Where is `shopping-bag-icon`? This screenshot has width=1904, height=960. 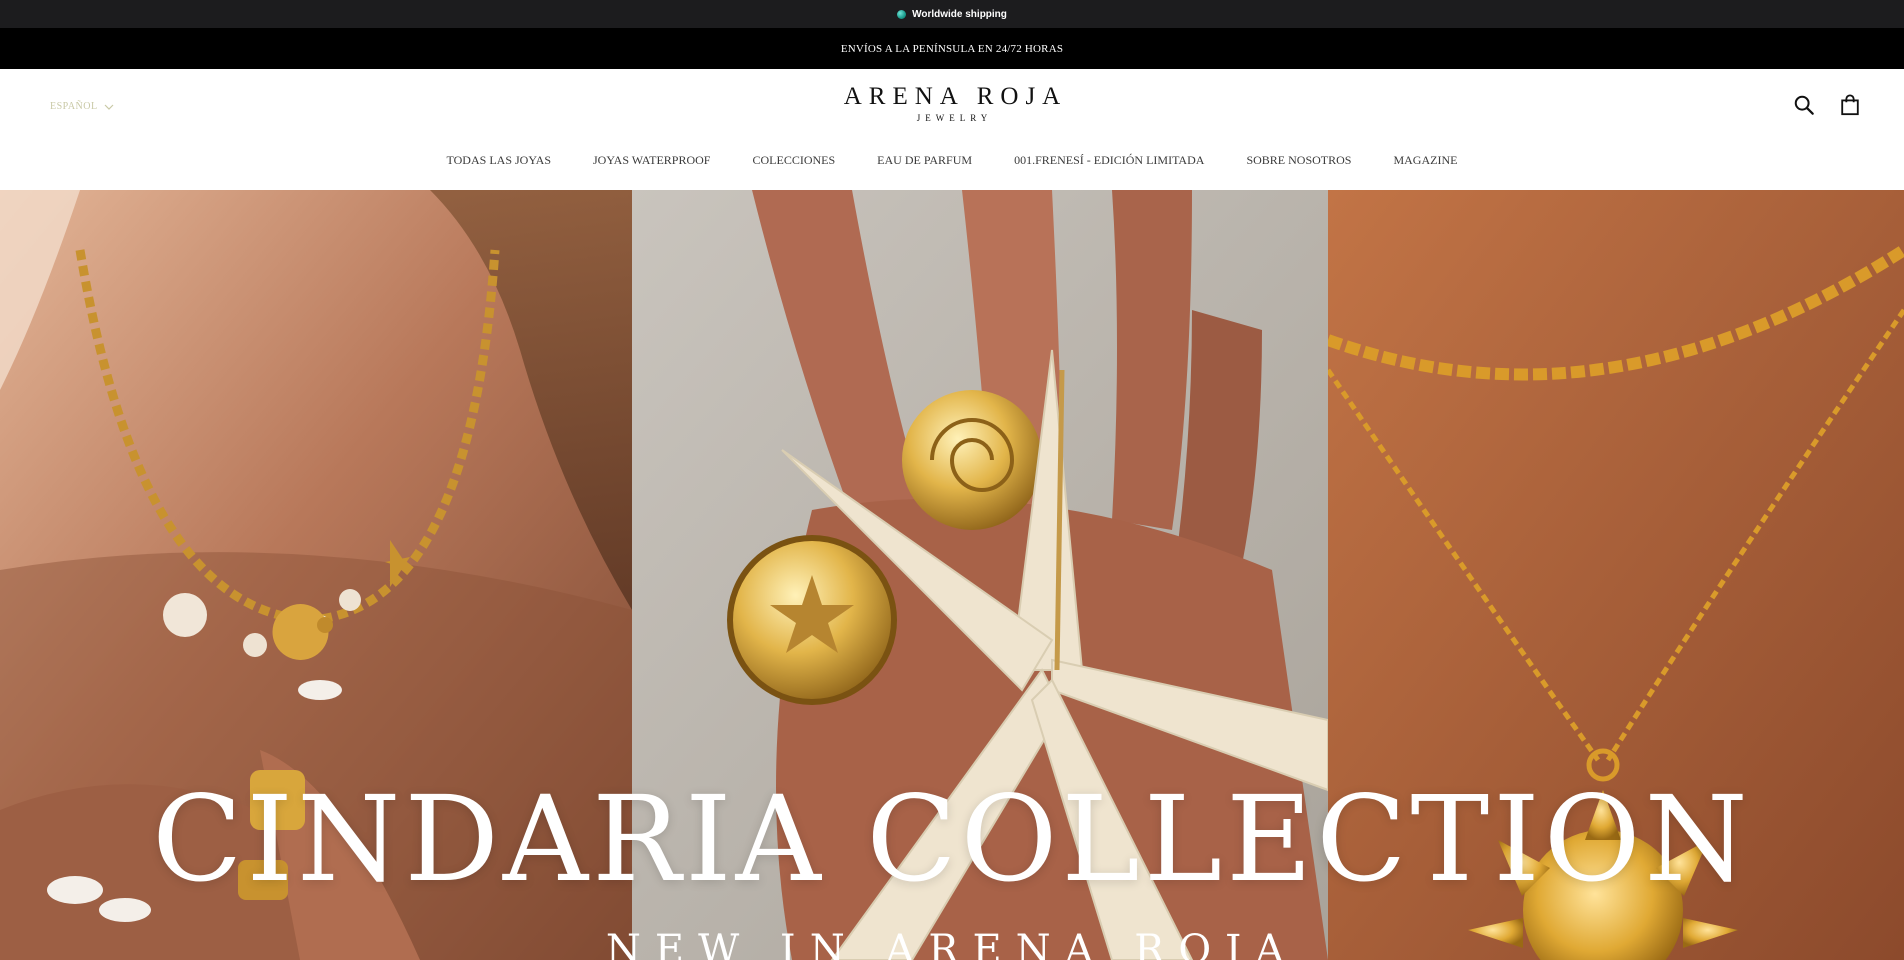 shopping-bag-icon is located at coordinates (1850, 105).